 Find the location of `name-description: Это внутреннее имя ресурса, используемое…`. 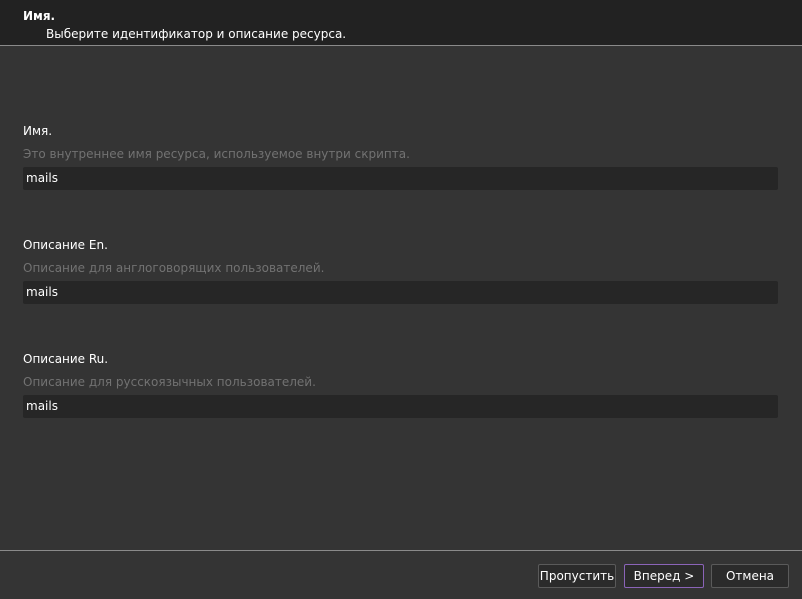

name-description: Это внутреннее имя ресурса, используемое… is located at coordinates (216, 154).